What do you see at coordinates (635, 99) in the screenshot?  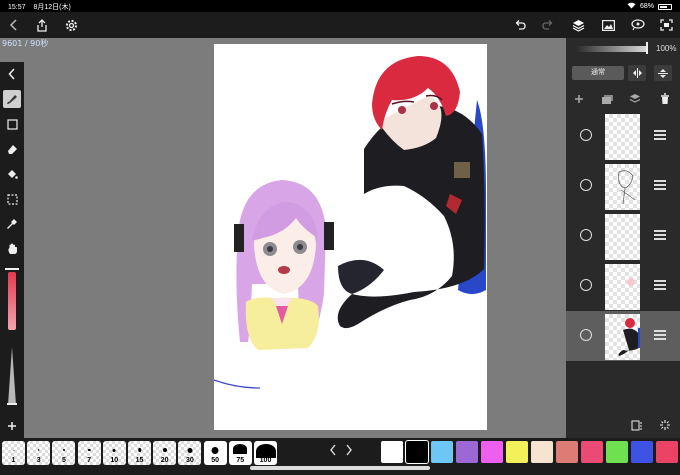 I see `merge-layer-icon` at bounding box center [635, 99].